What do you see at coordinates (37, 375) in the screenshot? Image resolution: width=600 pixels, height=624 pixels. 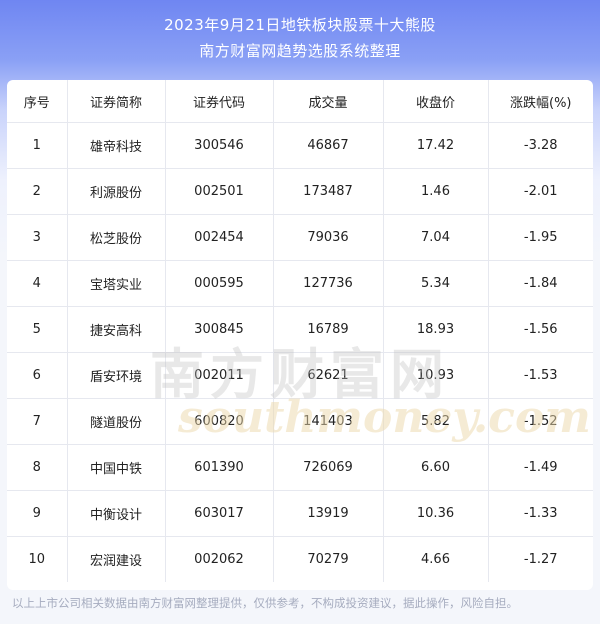 I see `cell-rank: 6` at bounding box center [37, 375].